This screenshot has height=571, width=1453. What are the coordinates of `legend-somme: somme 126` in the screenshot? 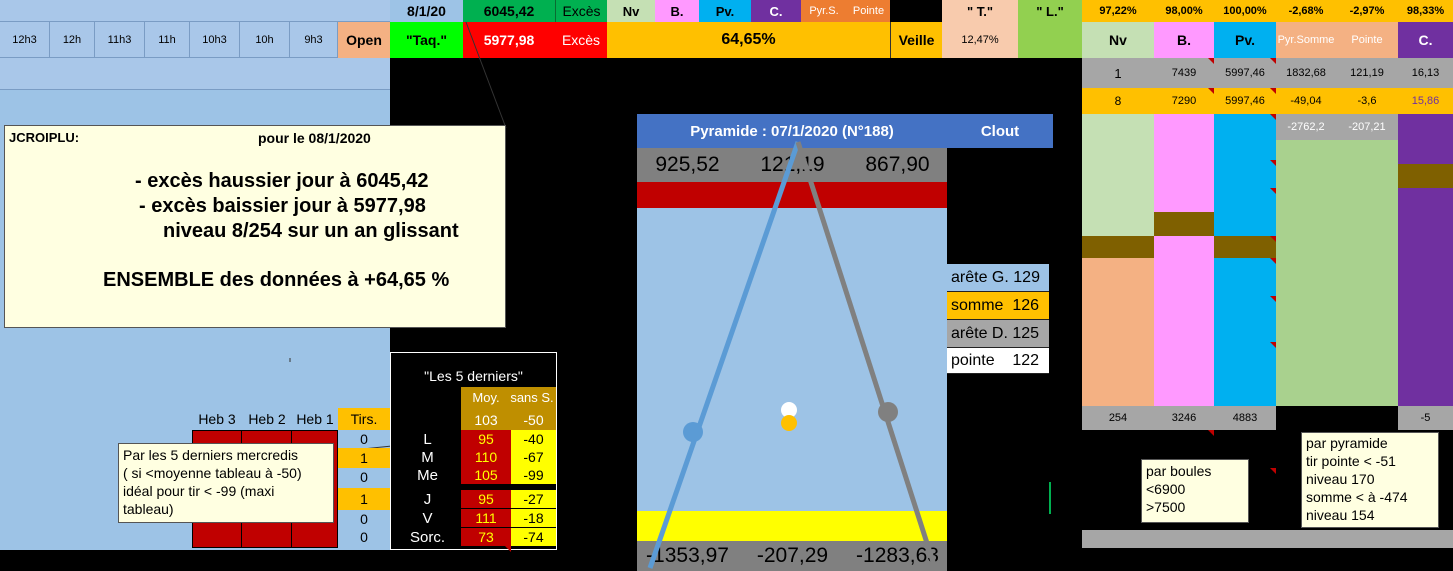 It's located at (998, 306).